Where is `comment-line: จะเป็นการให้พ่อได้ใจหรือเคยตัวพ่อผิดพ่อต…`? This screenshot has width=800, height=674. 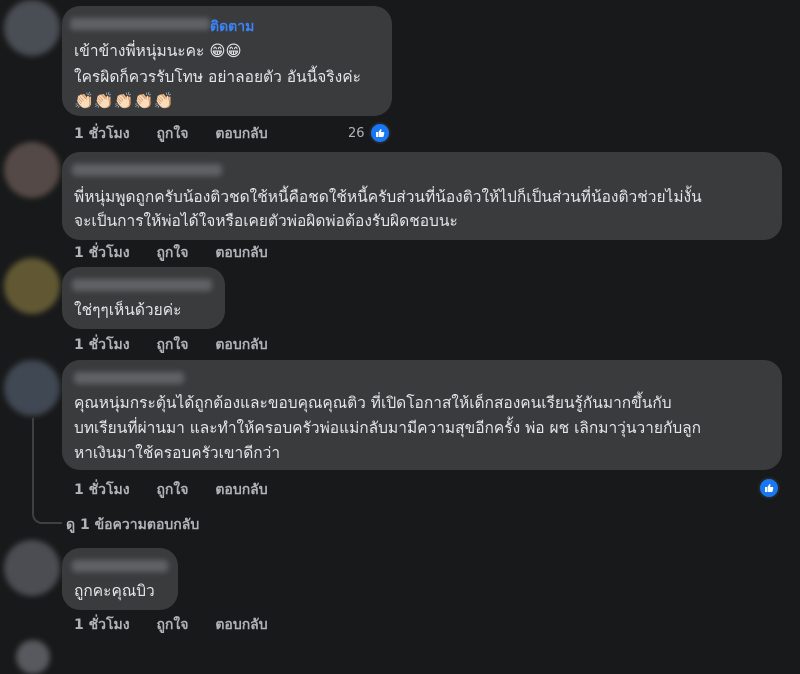 comment-line: จะเป็นการให้พ่อได้ใจหรือเคยตัวพ่อผิดพ่อต… is located at coordinates (266, 221).